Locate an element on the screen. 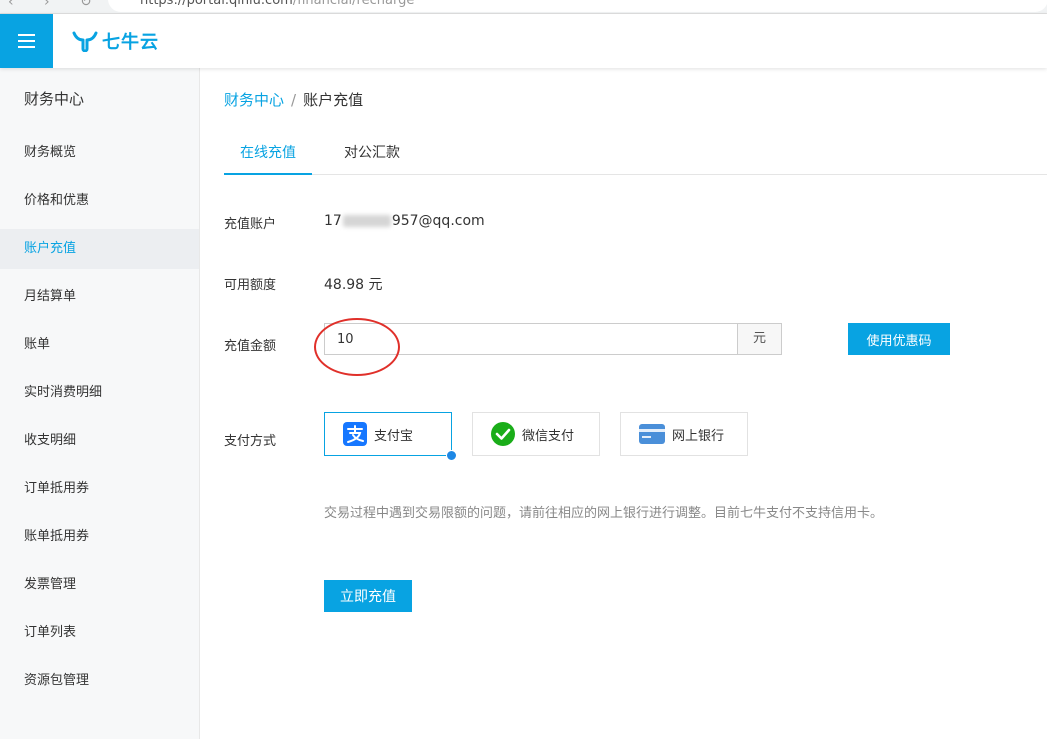  selected-indicator is located at coordinates (451, 455).